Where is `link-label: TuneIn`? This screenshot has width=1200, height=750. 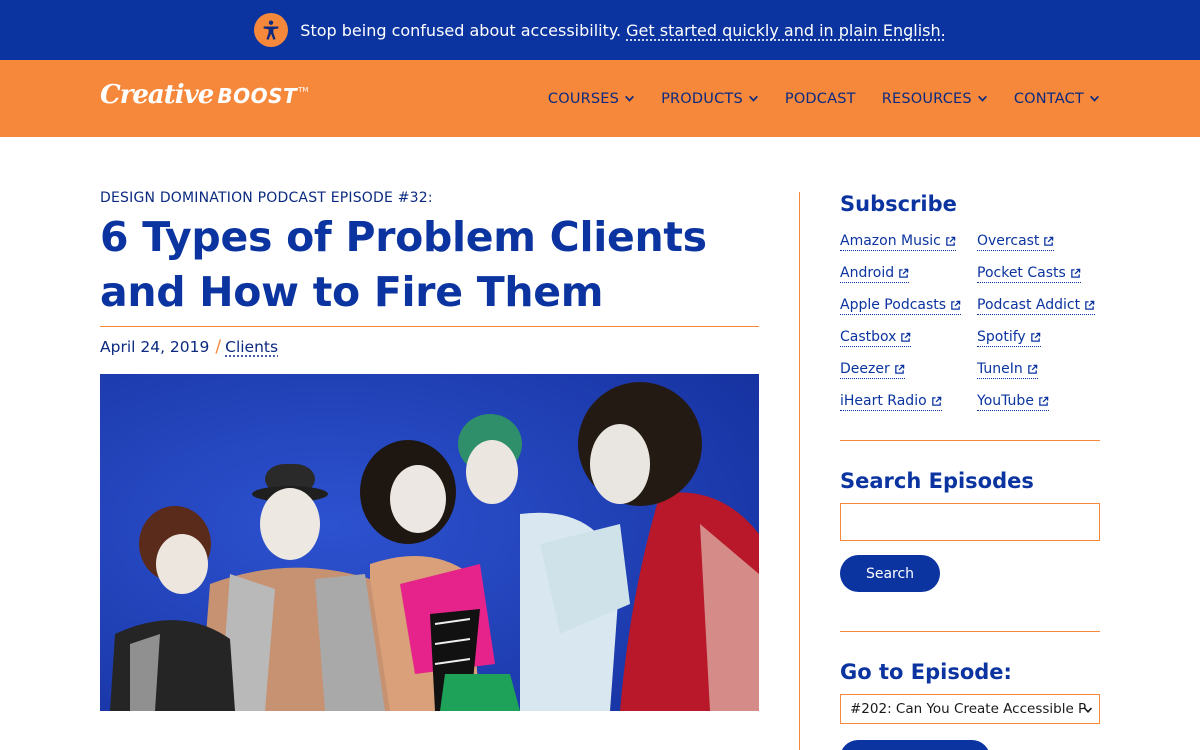 link-label: TuneIn is located at coordinates (1000, 369).